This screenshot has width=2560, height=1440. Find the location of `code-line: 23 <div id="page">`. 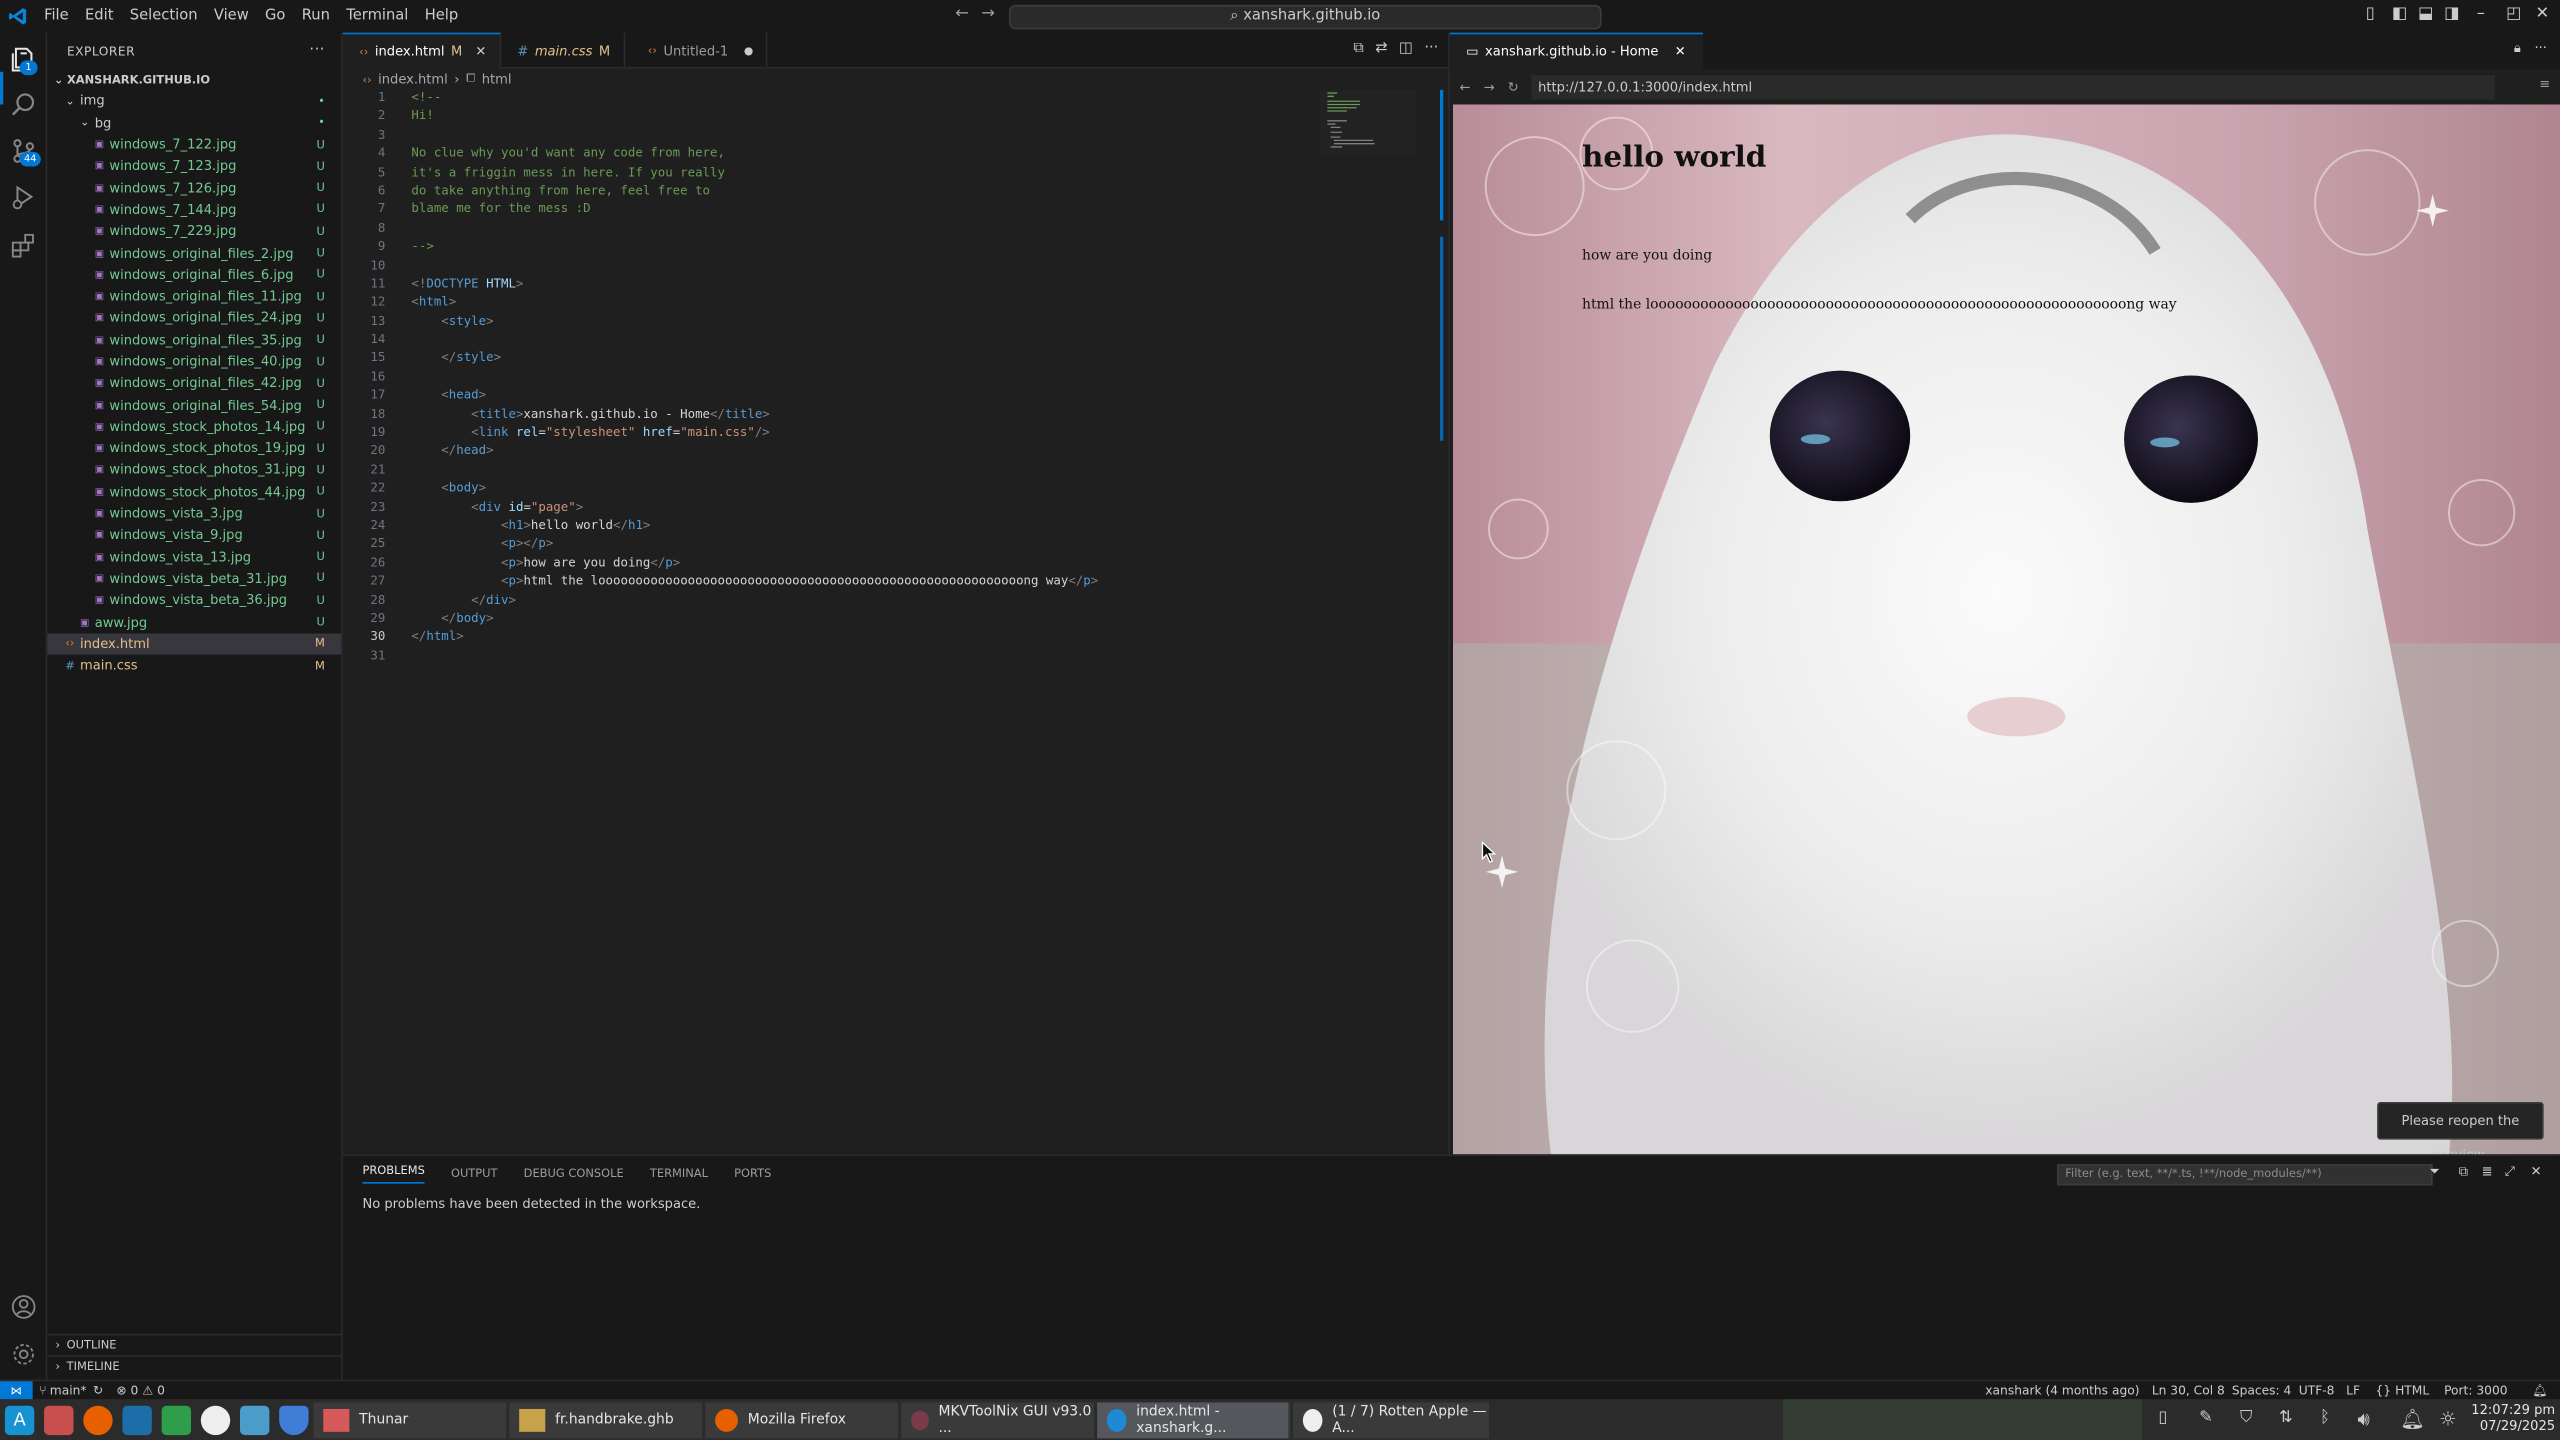

code-line: 23 <div id="page"> is located at coordinates (833, 508).